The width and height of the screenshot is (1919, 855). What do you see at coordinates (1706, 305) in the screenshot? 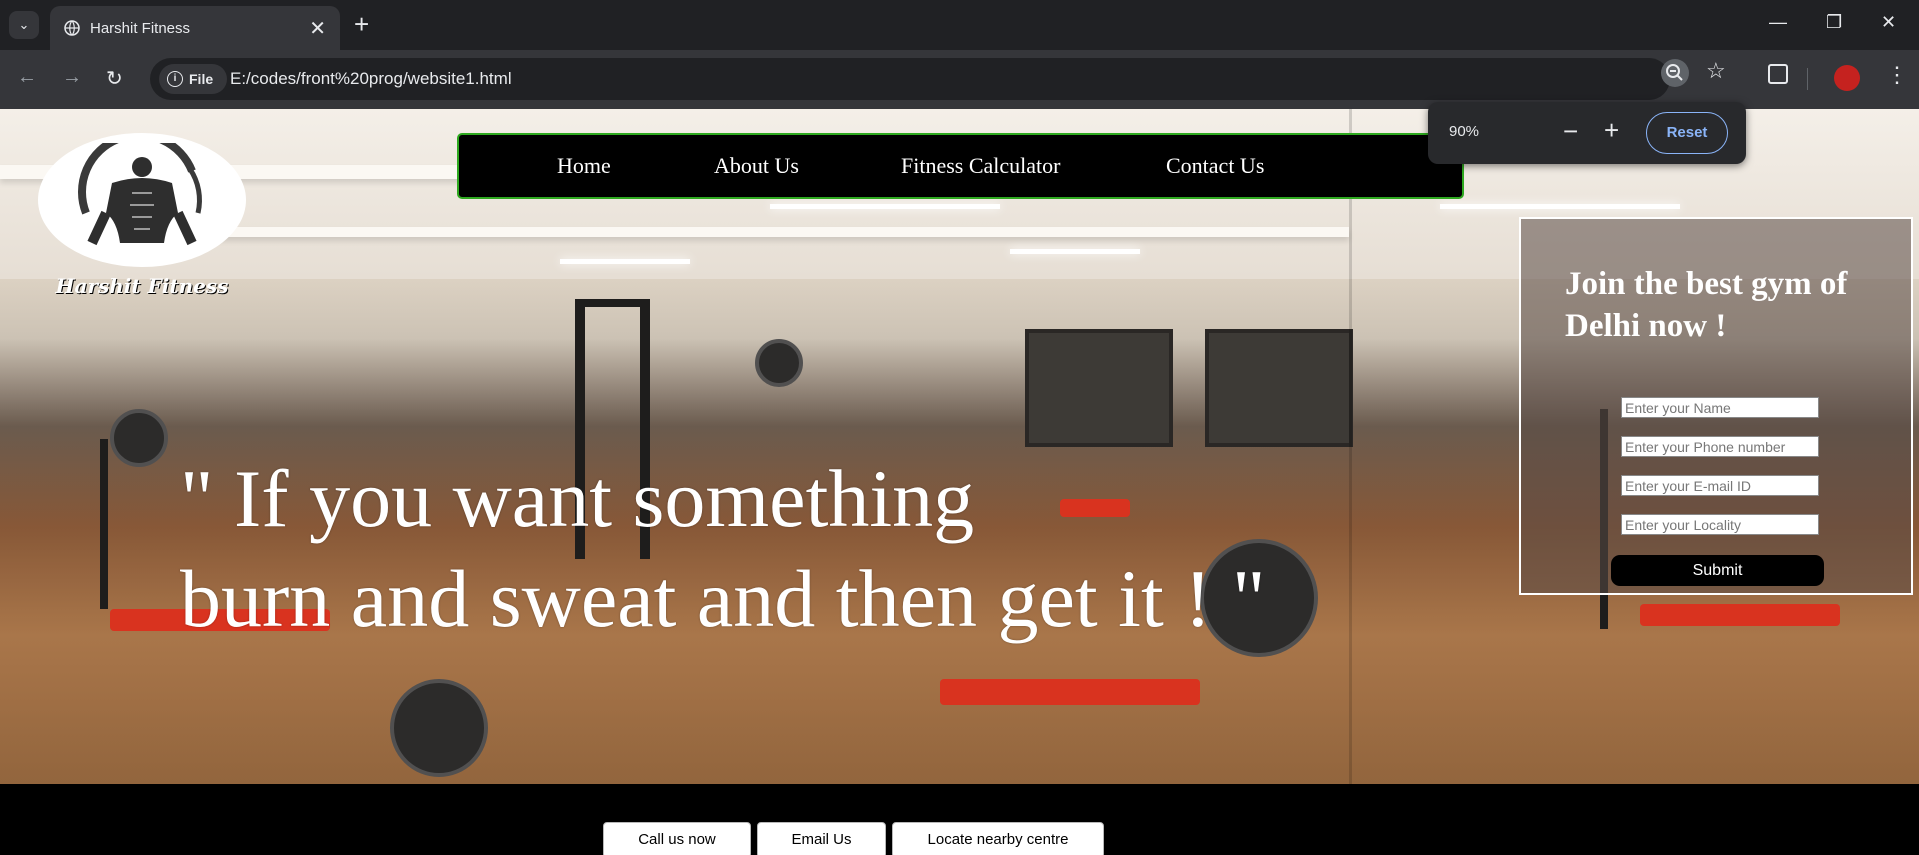
I see `form-title: Join the best gym of Delhi now !` at bounding box center [1706, 305].